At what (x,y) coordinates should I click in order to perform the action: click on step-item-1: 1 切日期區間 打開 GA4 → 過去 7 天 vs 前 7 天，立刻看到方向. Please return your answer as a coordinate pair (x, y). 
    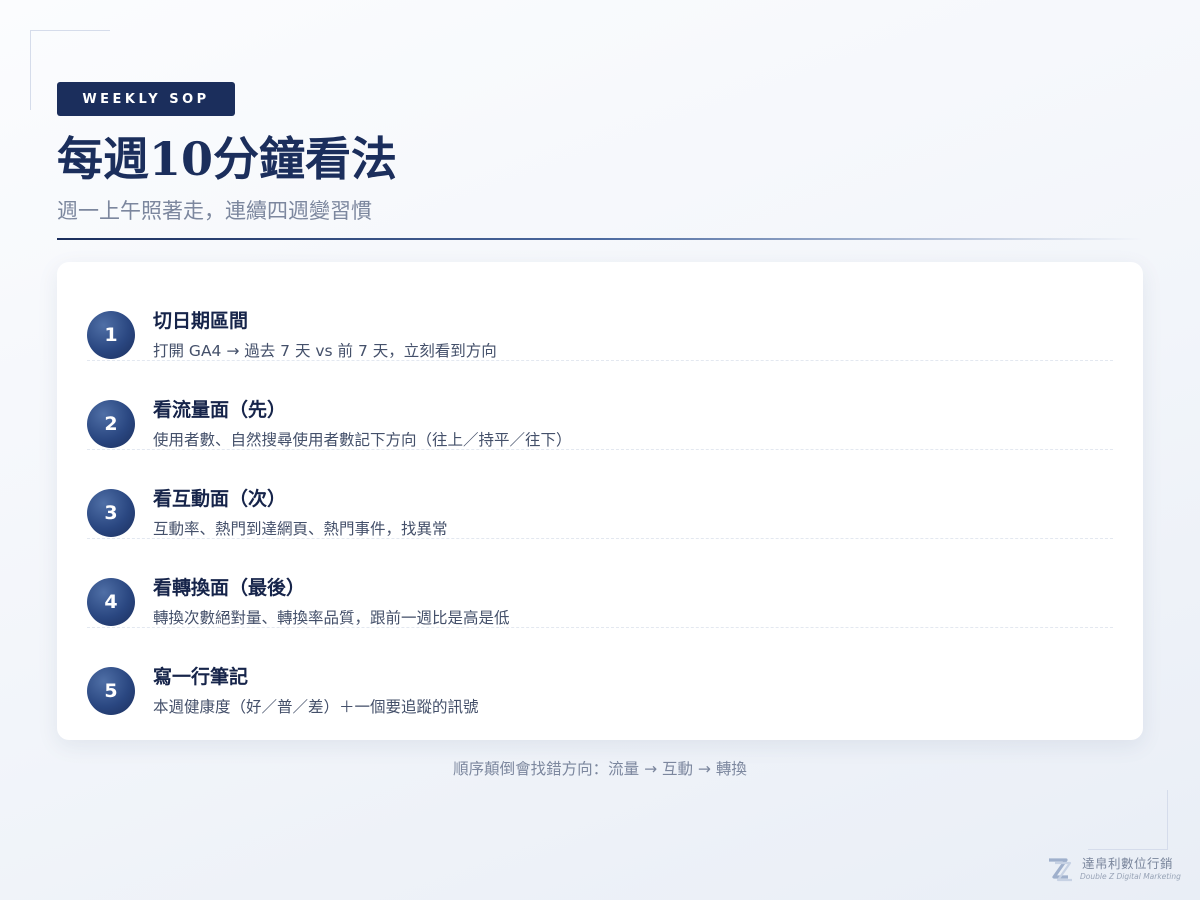
    Looking at the image, I should click on (600, 316).